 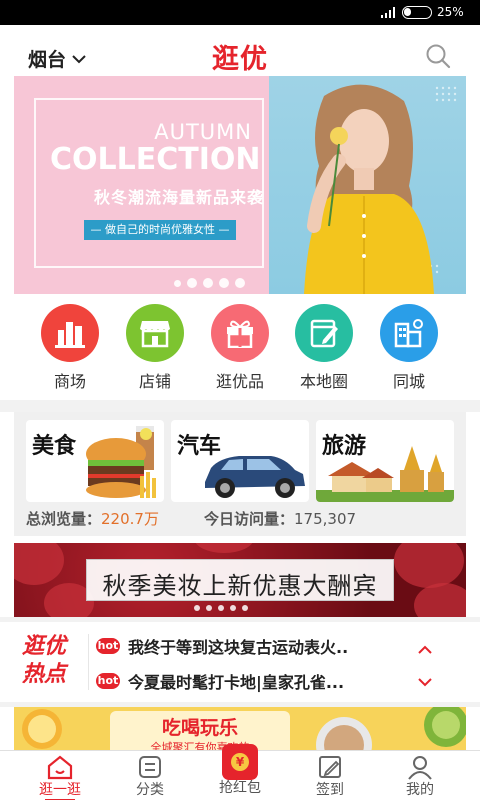 I want to click on red-packet-icon: ¥, so click(x=240, y=762).